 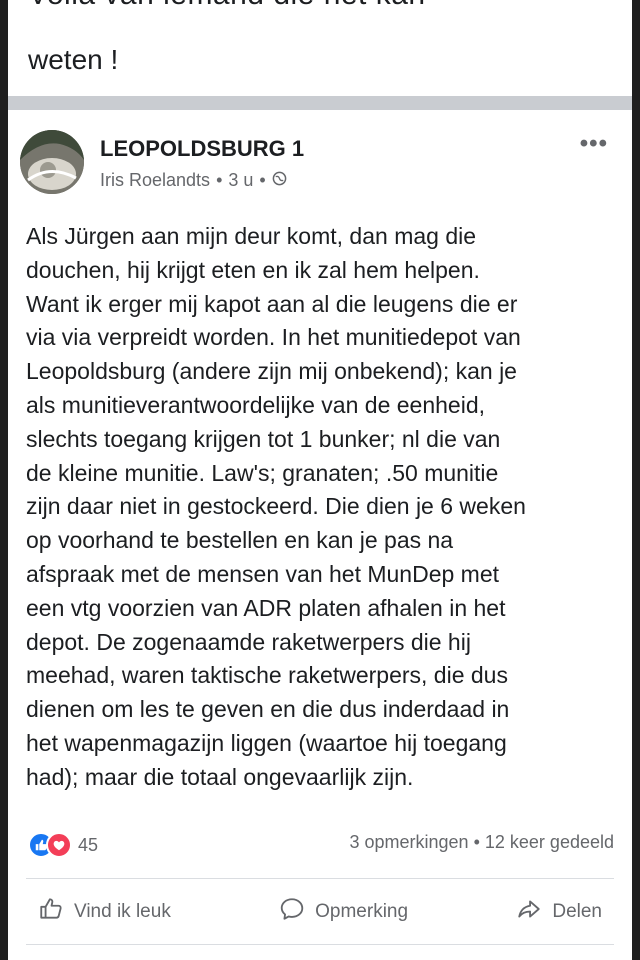 I want to click on engagement-counts: 3 opmerkingen • 12 keer gedeeld, so click(x=481, y=842).